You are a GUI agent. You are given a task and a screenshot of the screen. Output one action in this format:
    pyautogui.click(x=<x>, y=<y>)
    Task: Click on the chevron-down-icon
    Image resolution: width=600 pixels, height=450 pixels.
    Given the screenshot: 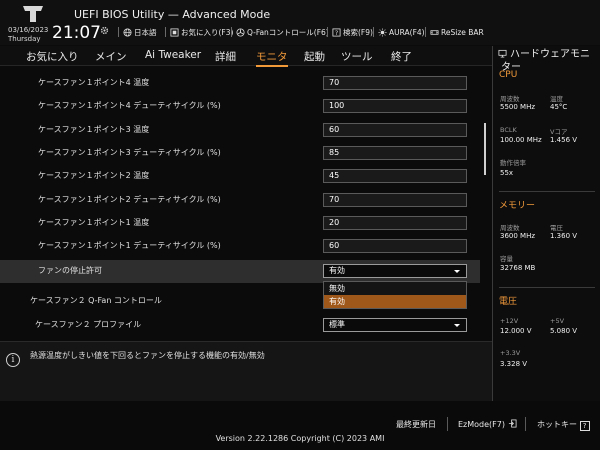 What is the action you would take?
    pyautogui.click(x=457, y=325)
    